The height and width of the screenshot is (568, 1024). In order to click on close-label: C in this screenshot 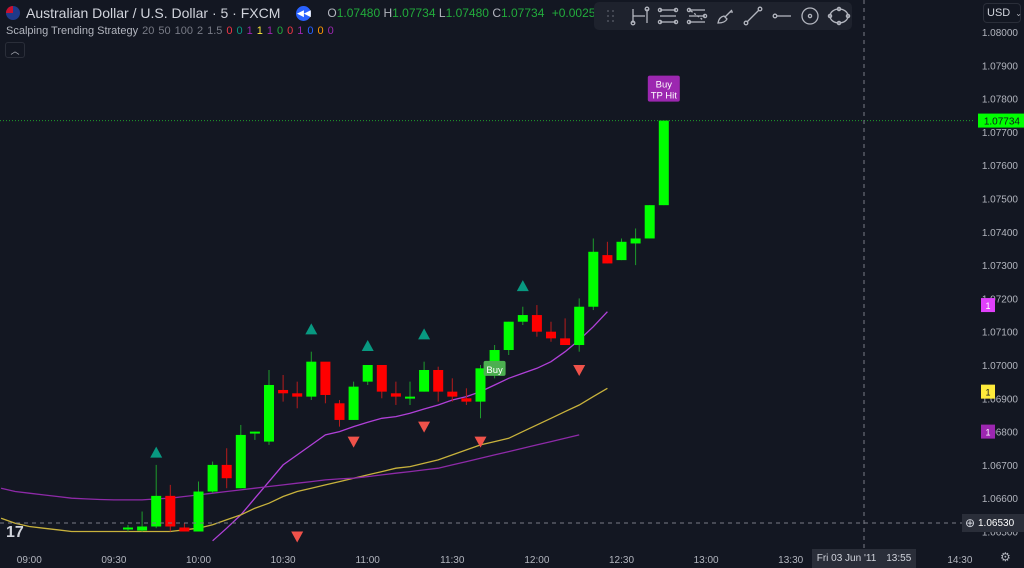, I will do `click(496, 13)`.